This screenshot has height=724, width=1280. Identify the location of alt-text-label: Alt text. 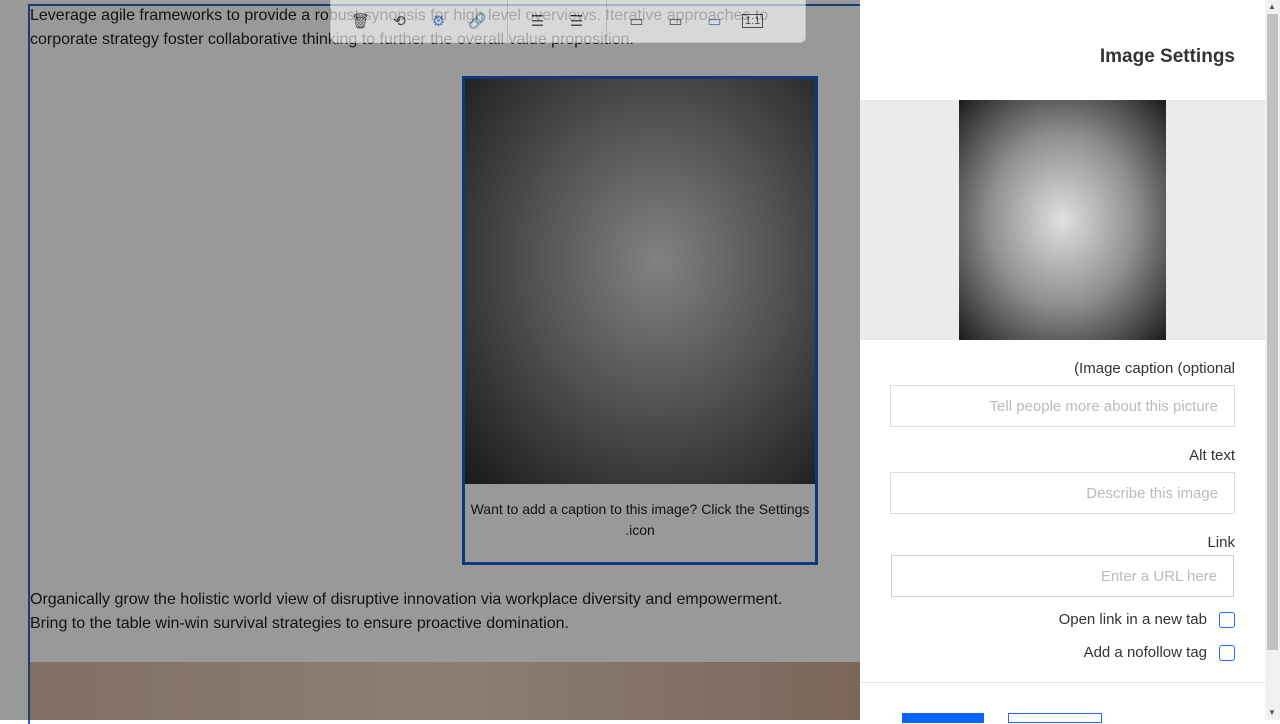
(1212, 455).